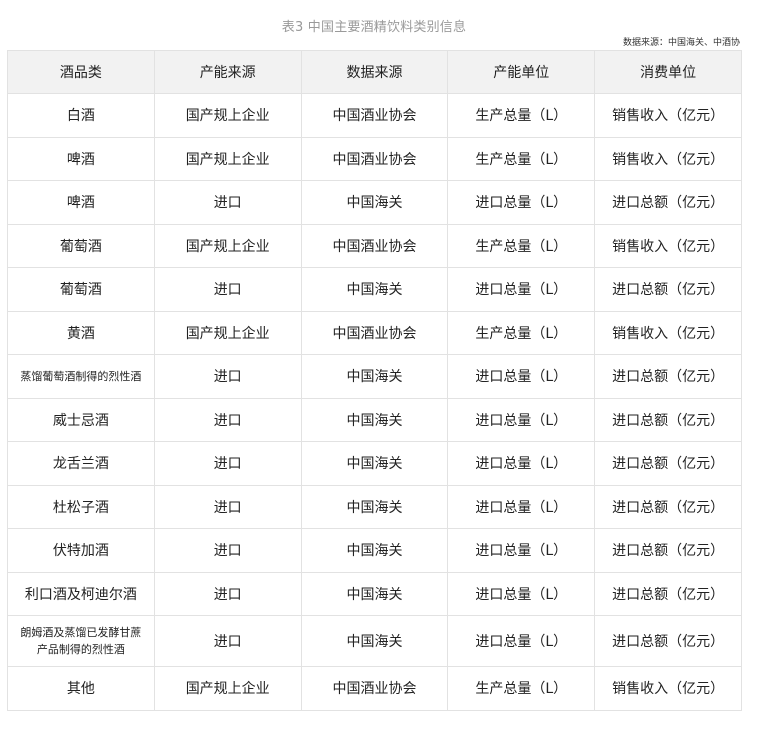  What do you see at coordinates (374, 27) in the screenshot?
I see `table-title: 表3 中国主要酒精饮料类别信息` at bounding box center [374, 27].